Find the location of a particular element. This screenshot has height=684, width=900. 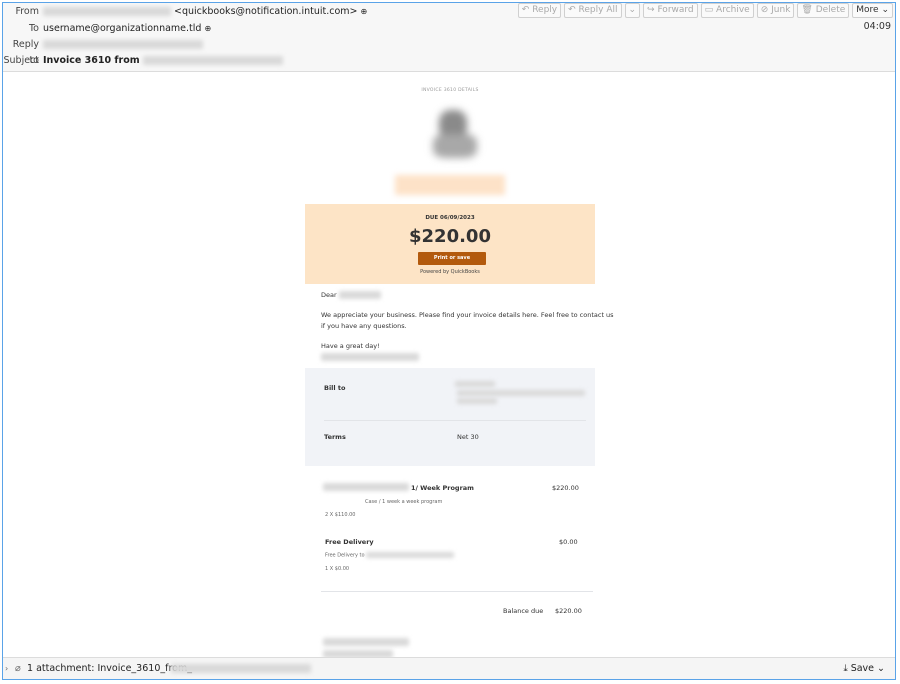

sender-name-redacted is located at coordinates (107, 11).